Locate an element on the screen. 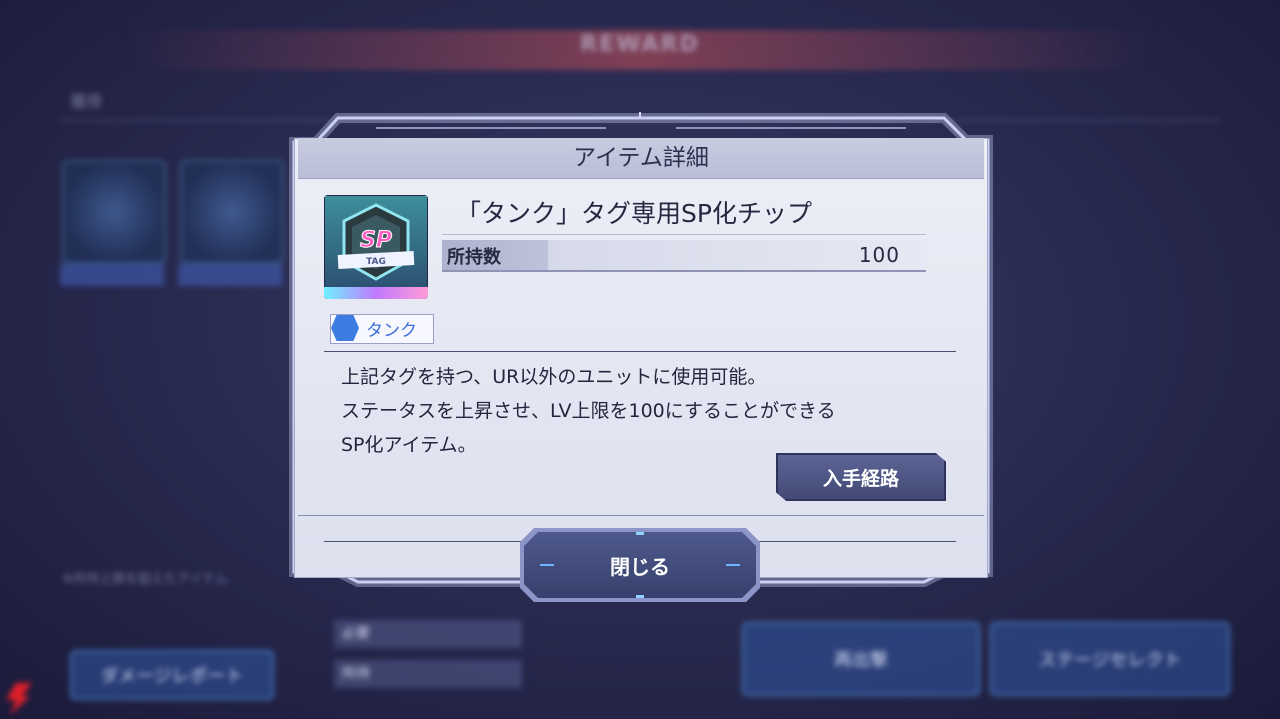 The width and height of the screenshot is (1280, 719). bolt-icon is located at coordinates (19, 699).